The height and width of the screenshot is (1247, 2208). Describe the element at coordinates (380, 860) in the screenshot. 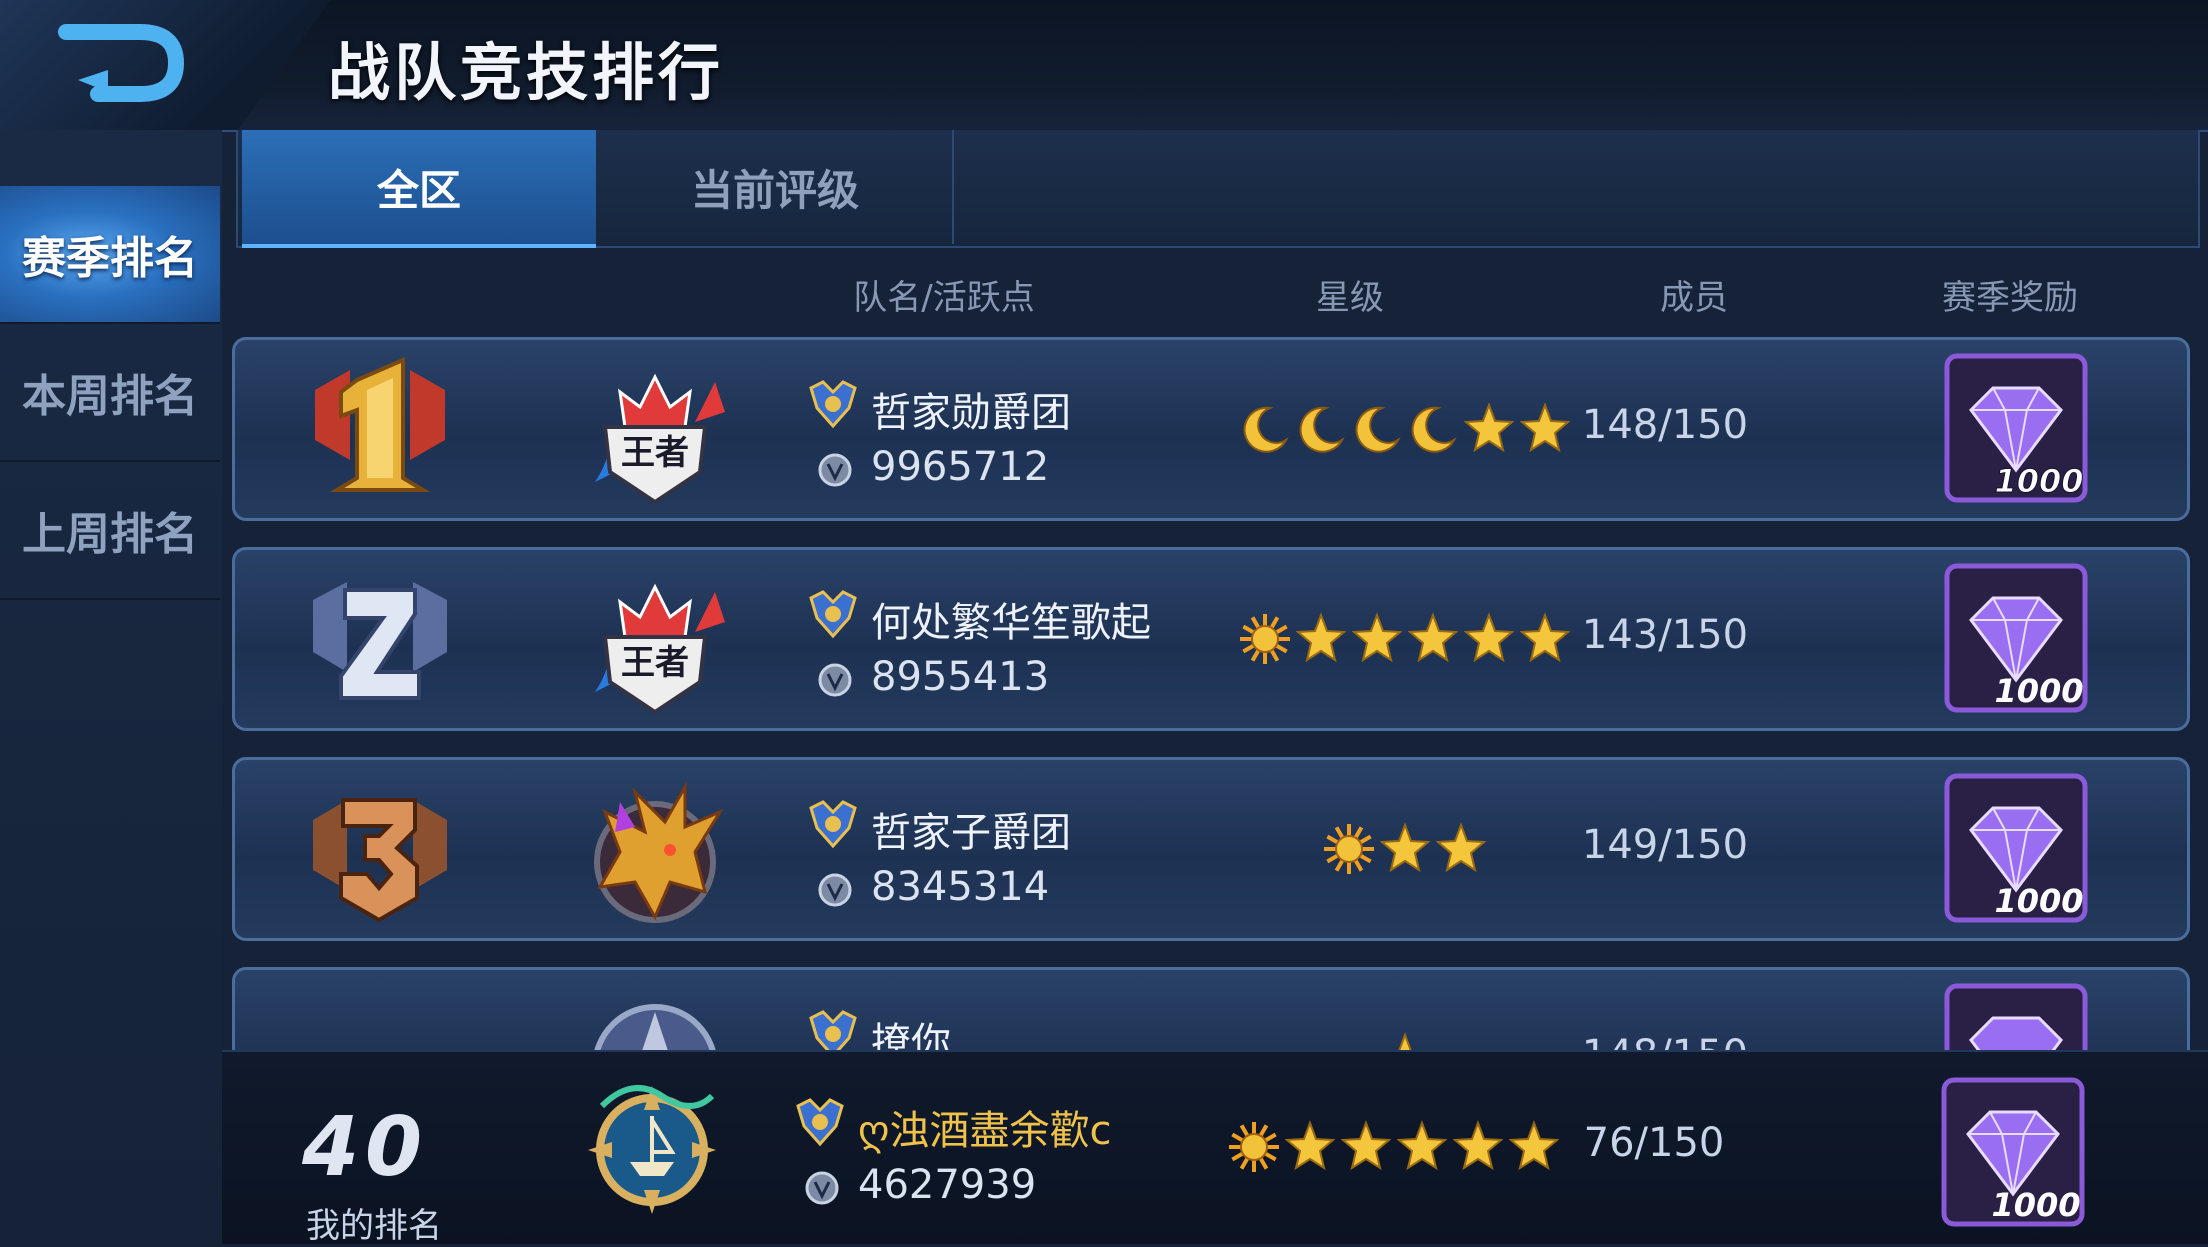

I see `rank-3-badge-icon` at that location.